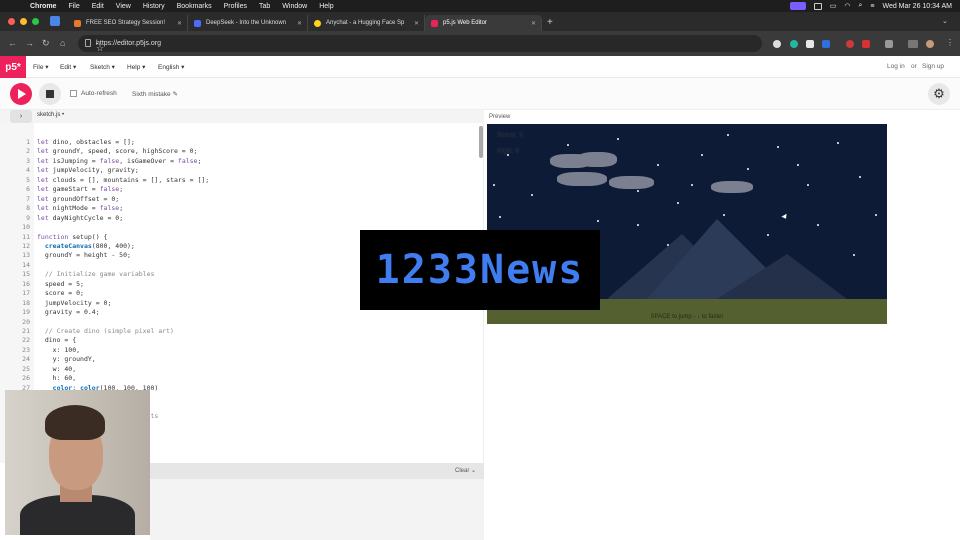 The height and width of the screenshot is (540, 960). I want to click on home-icon: ⌂, so click(62, 43).